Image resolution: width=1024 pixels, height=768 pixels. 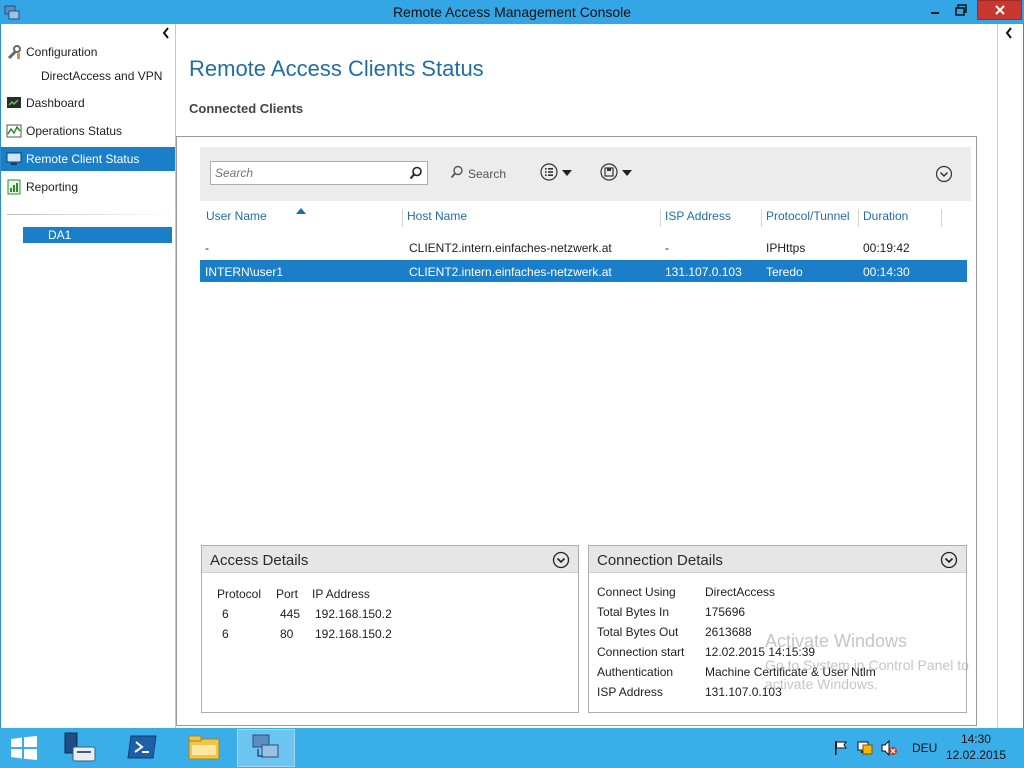 What do you see at coordinates (703, 272) in the screenshot?
I see `cell-isp-address: 131.107.0.103` at bounding box center [703, 272].